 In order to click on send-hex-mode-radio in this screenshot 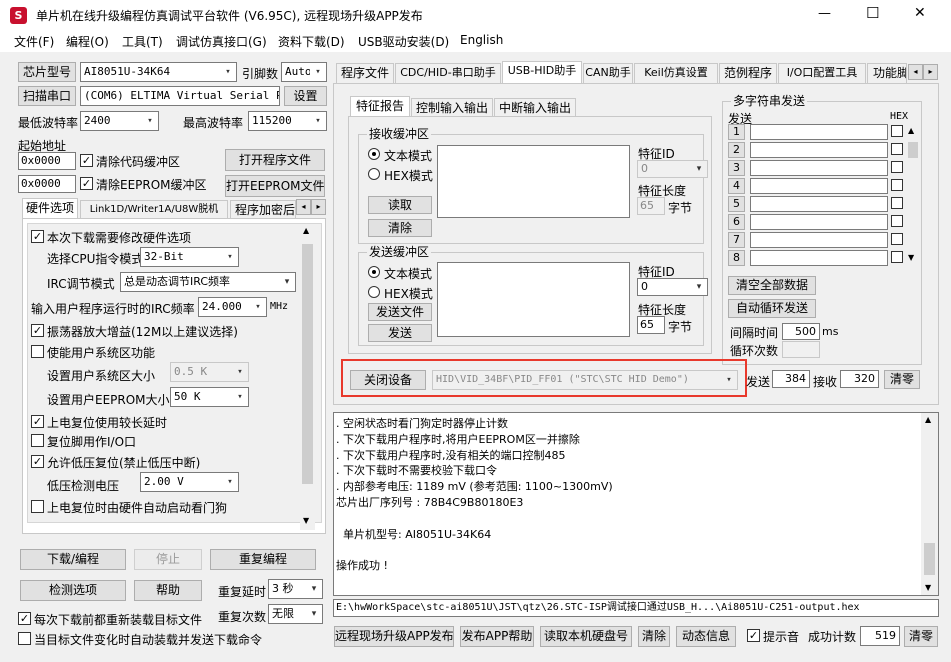, I will do `click(374, 292)`.